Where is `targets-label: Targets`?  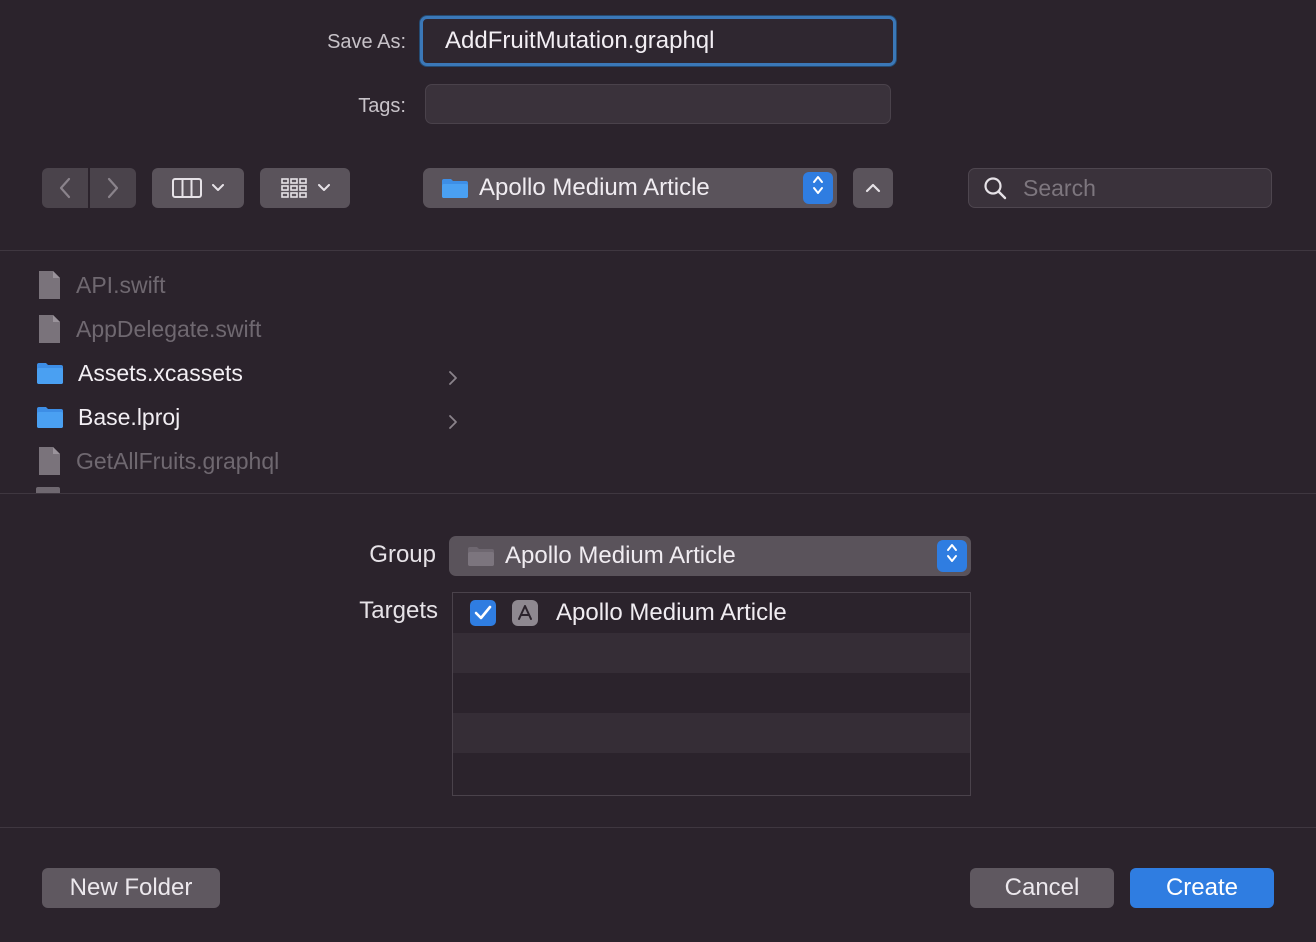
targets-label: Targets is located at coordinates (398, 610).